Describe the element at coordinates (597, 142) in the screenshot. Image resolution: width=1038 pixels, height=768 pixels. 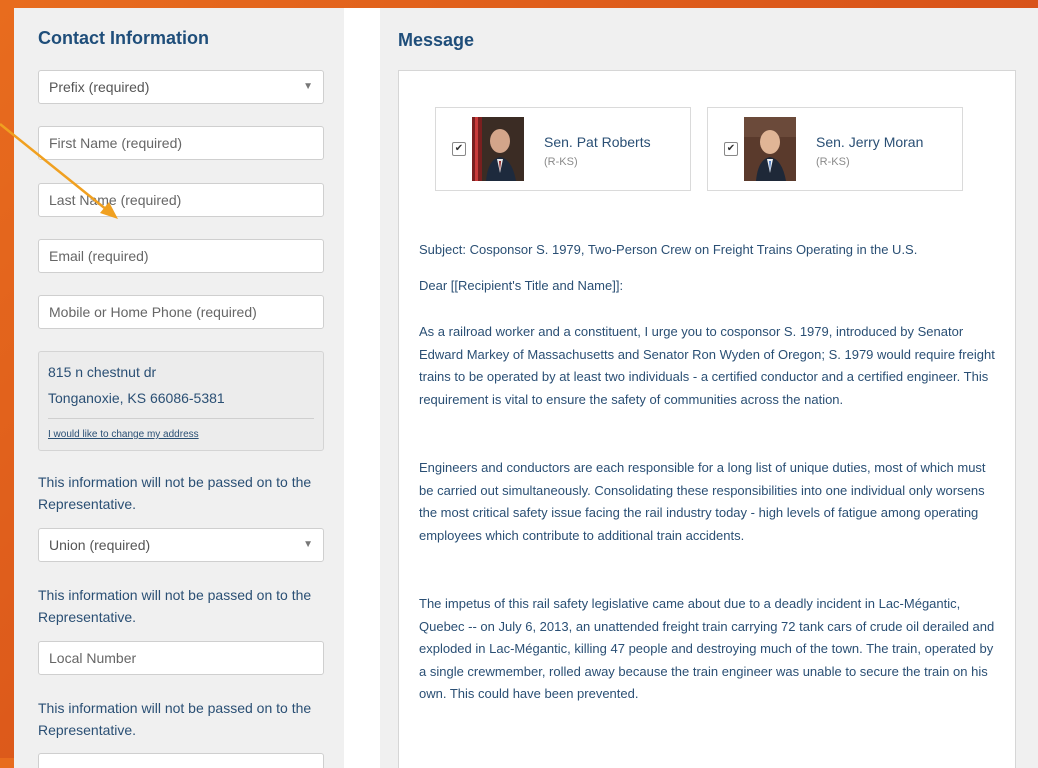
I see `recipient-name: Sen. Pat Roberts` at that location.